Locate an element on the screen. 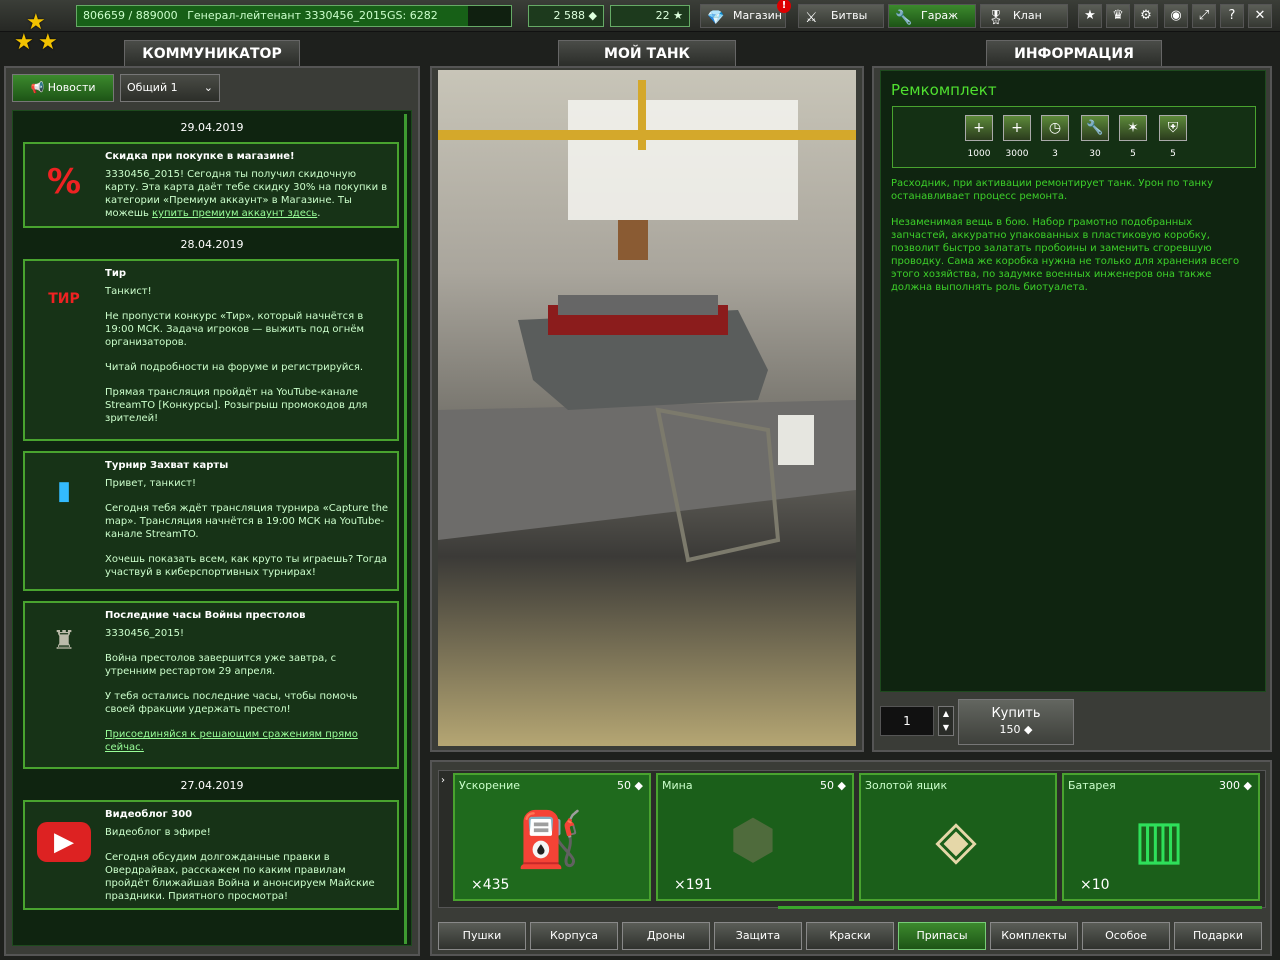  channel-select: Общий 1 ⌄ is located at coordinates (170, 88).